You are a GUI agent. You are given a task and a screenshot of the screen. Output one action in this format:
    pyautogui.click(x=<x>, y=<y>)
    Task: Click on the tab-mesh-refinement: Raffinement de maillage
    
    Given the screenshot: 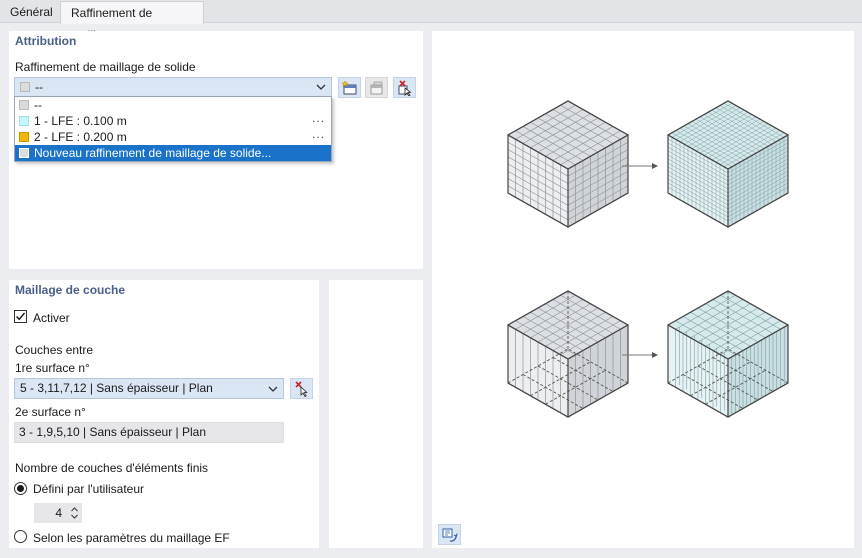 What is the action you would take?
    pyautogui.click(x=132, y=21)
    